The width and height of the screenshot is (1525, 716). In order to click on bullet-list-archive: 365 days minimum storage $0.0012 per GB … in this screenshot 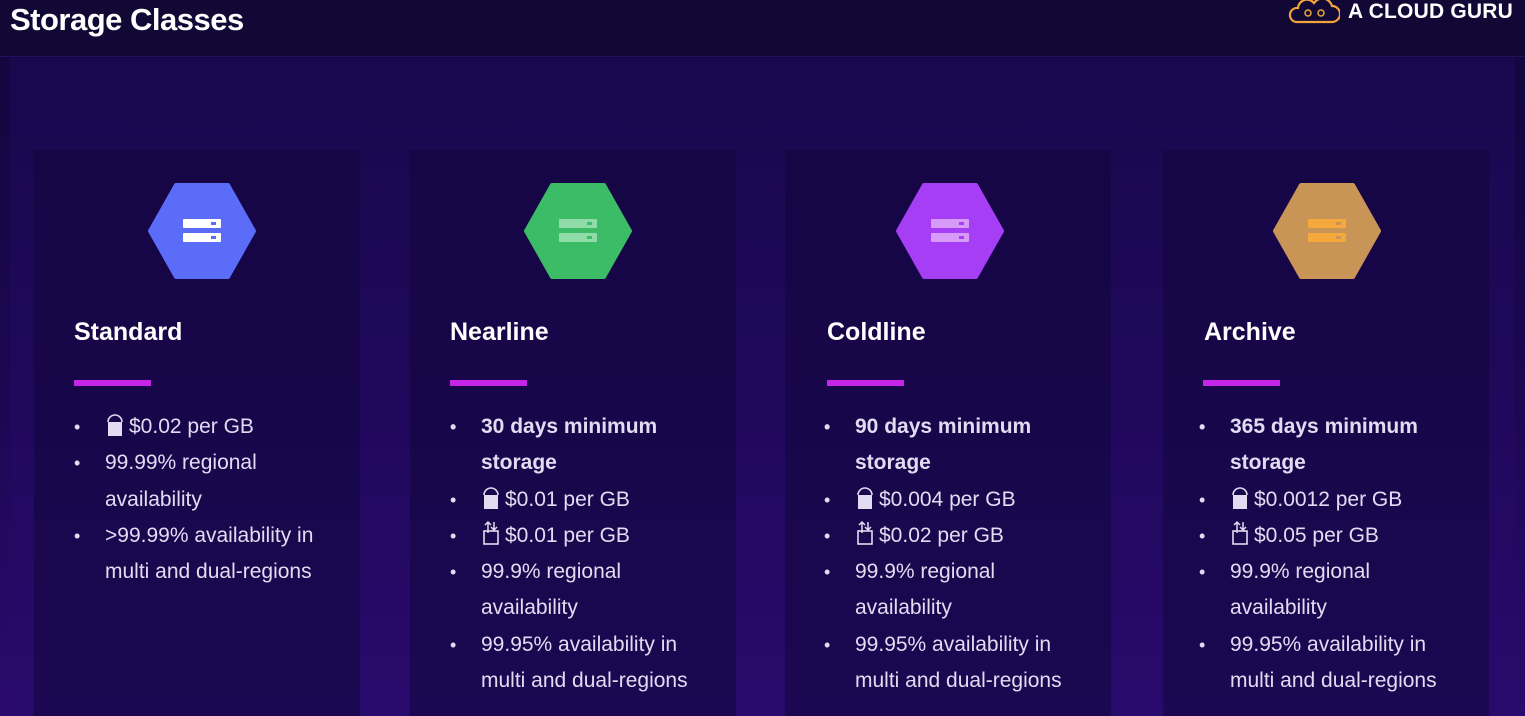, I will do `click(1334, 554)`.